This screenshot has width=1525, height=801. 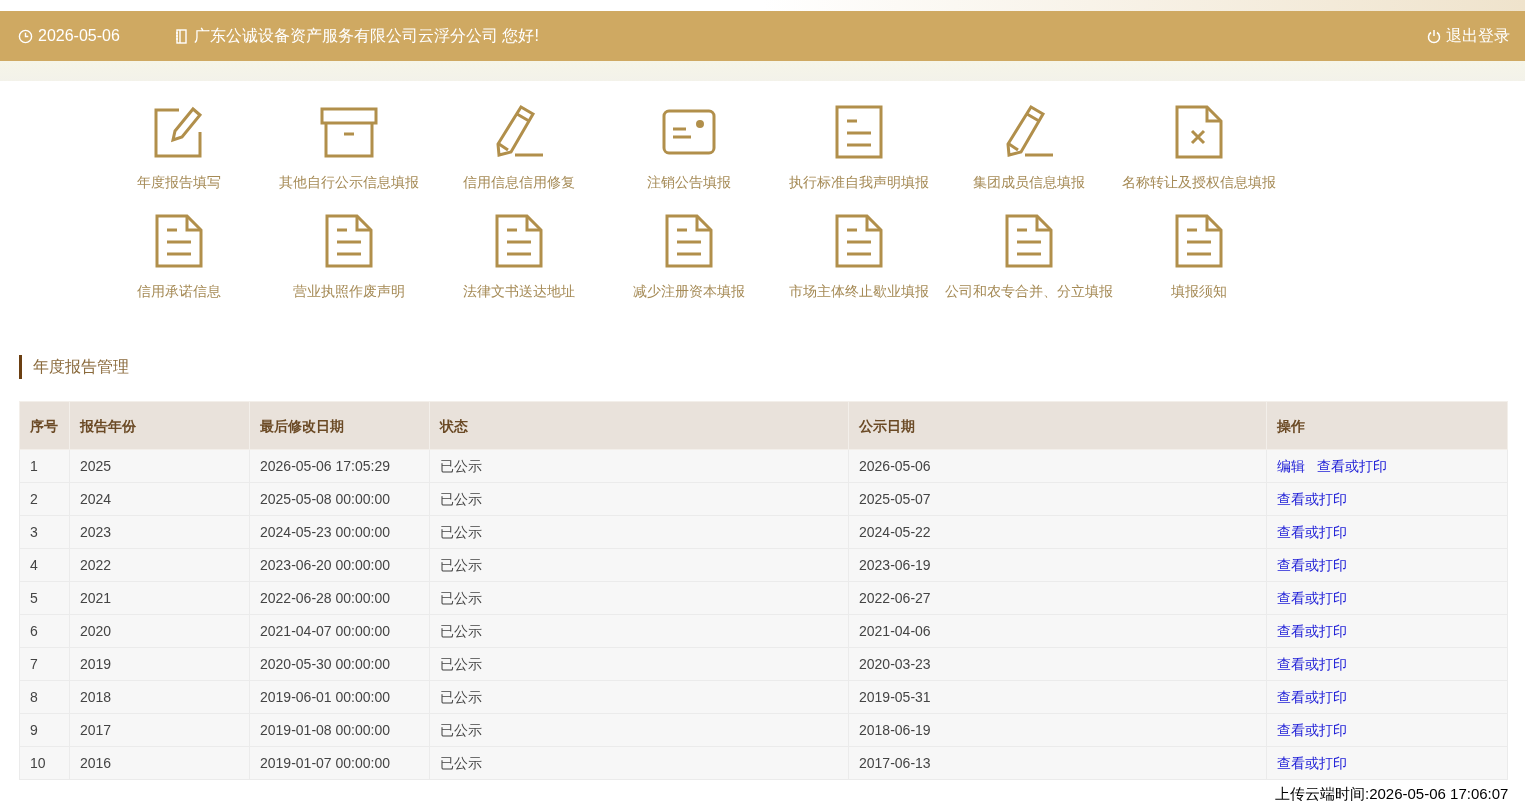 I want to click on table-cell: 2020-05-30 00:00:00, so click(x=339, y=664).